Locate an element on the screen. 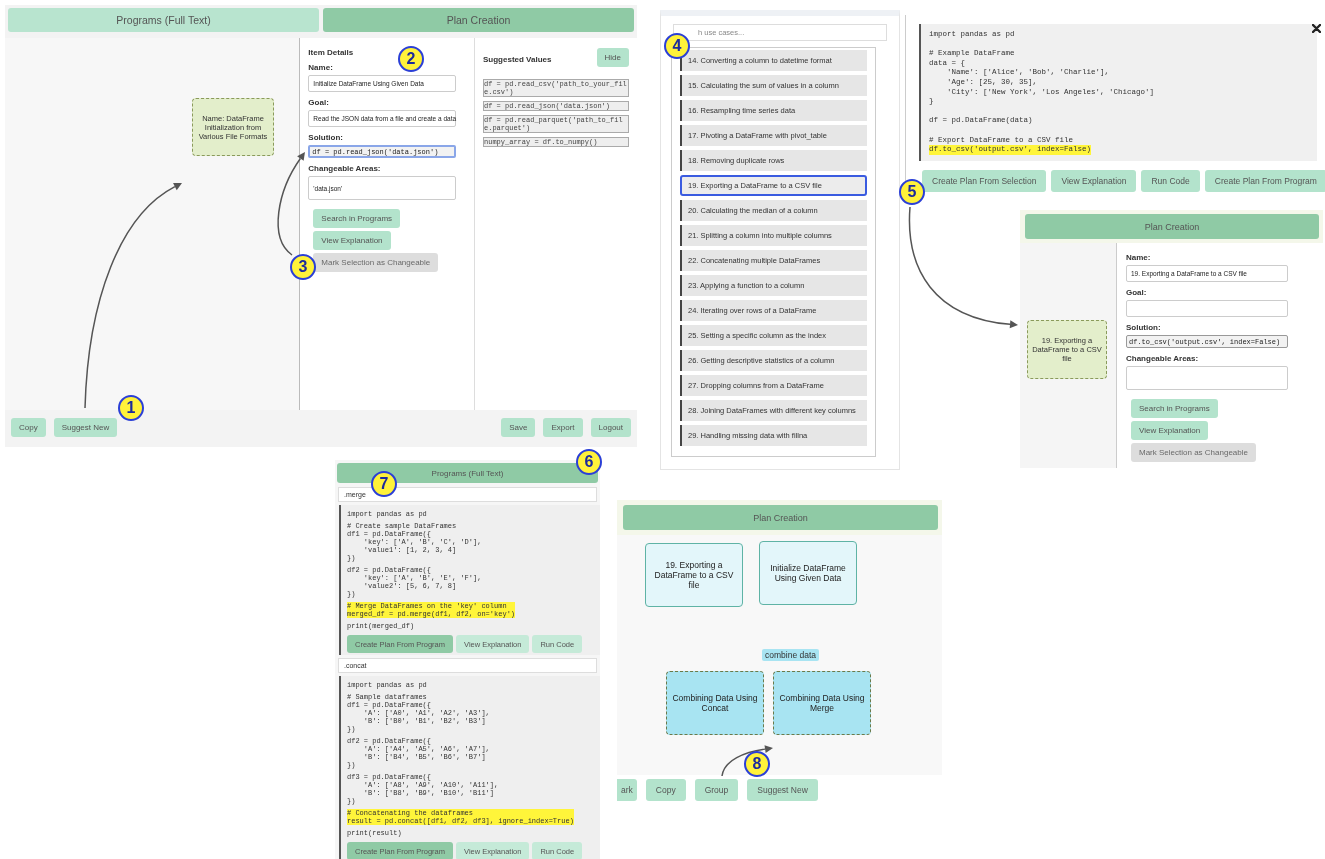  text-area is located at coordinates (1207, 378).